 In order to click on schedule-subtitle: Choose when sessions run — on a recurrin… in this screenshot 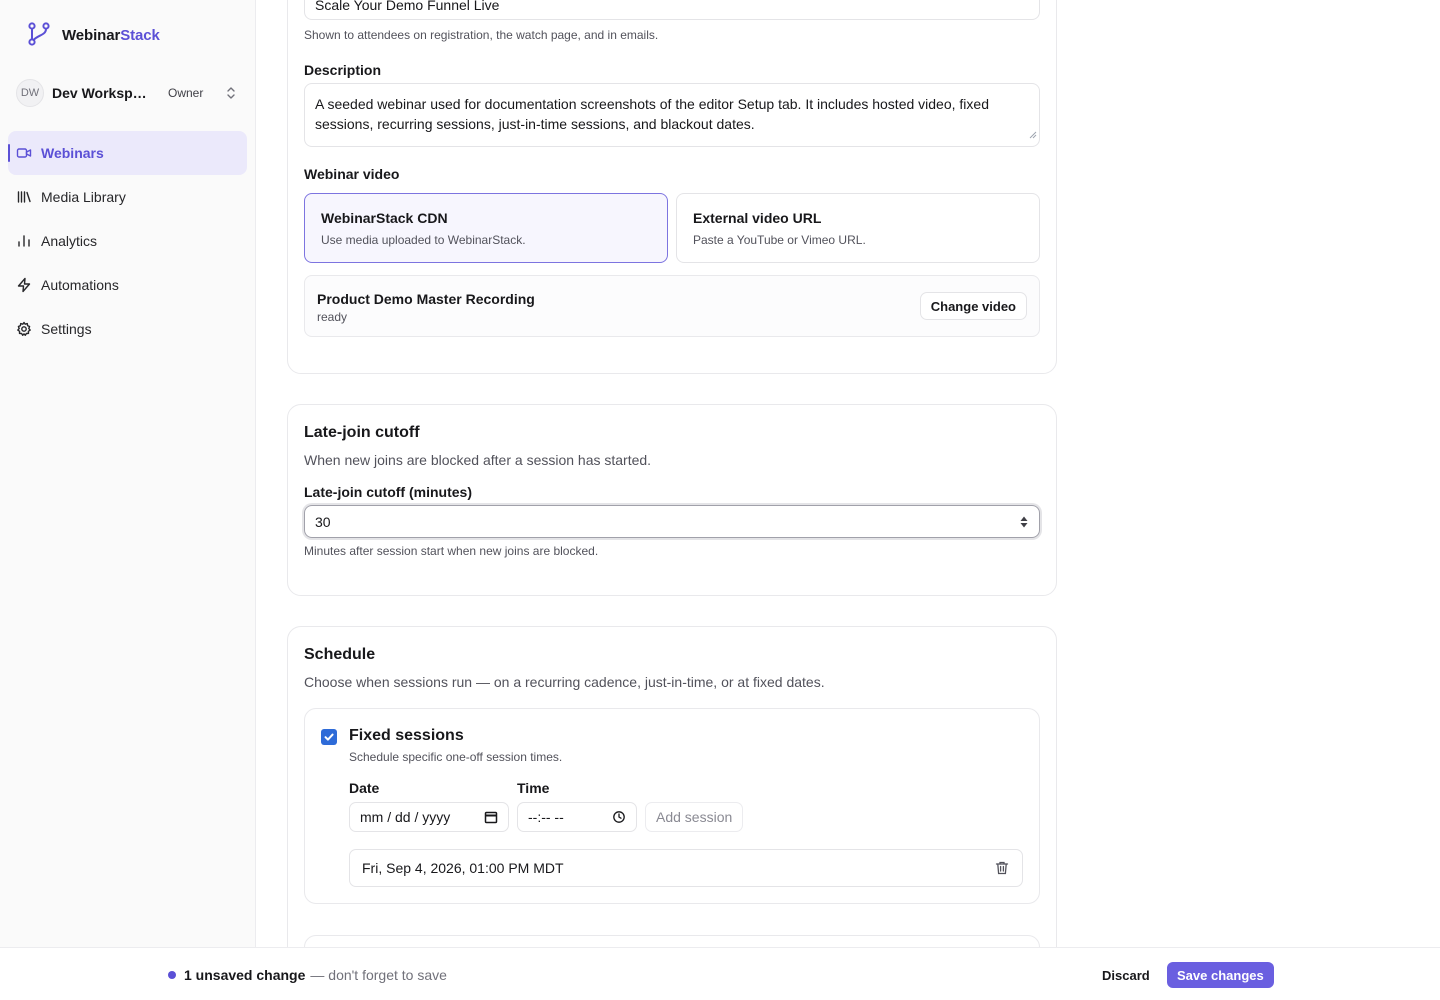, I will do `click(564, 682)`.